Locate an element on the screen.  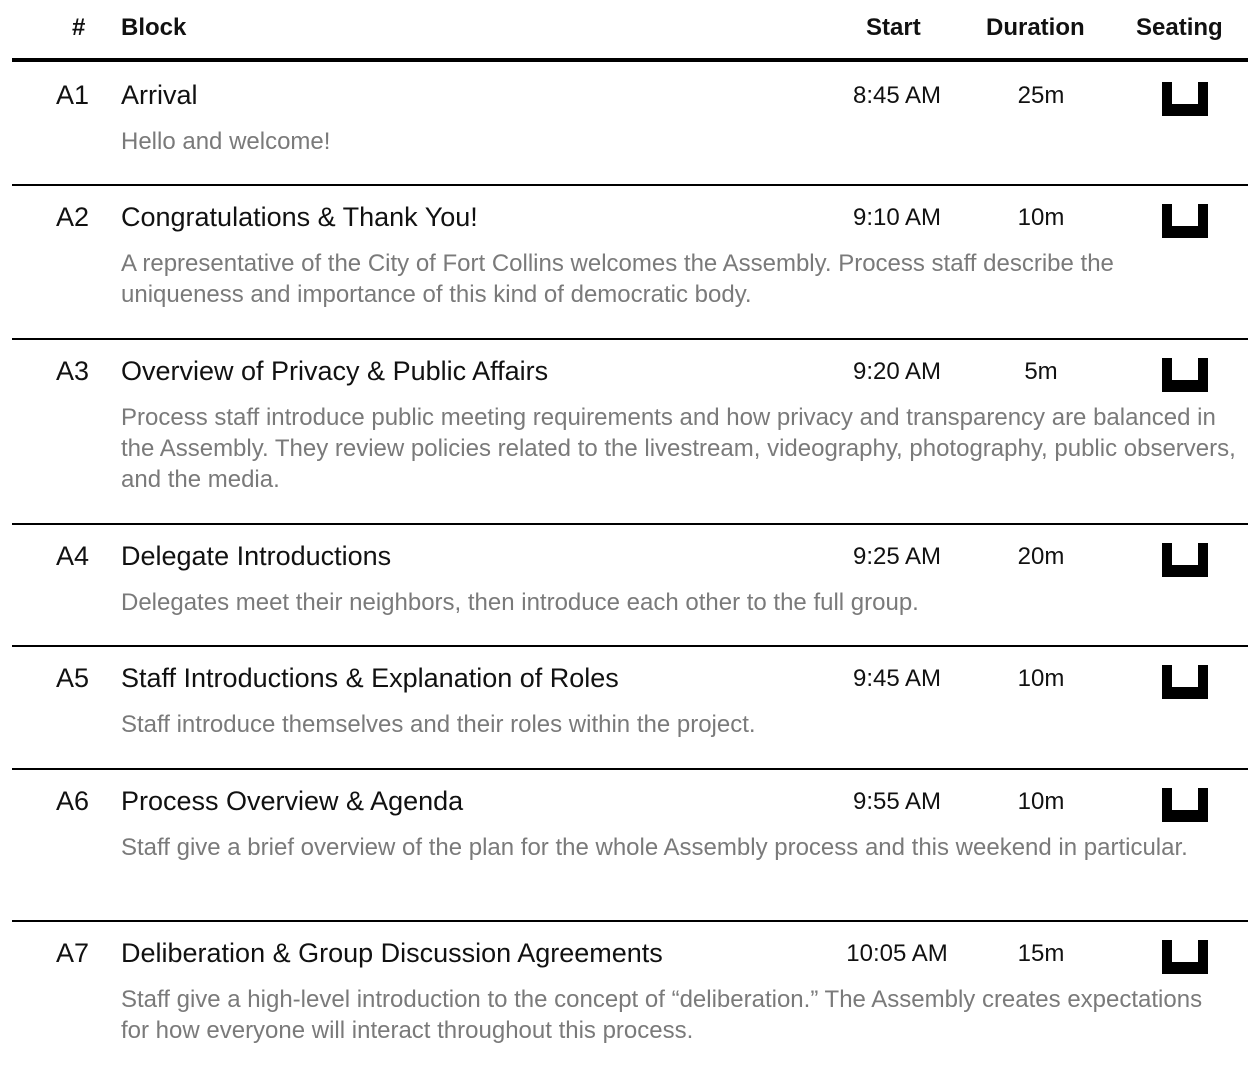
row-title: Overview of Privacy & Public Affairs is located at coordinates (335, 371).